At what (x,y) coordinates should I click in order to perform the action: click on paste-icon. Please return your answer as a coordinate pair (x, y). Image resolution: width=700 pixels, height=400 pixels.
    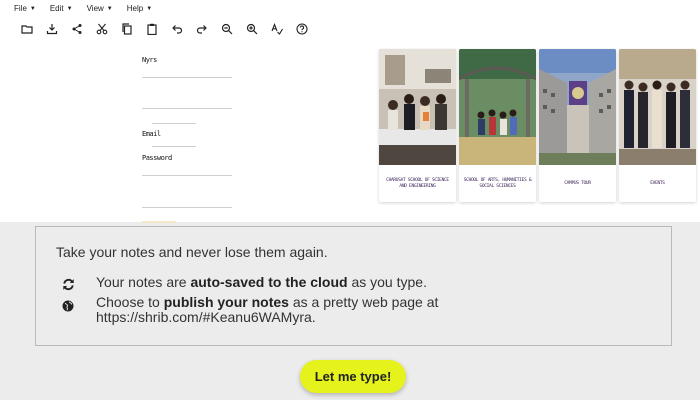
    Looking at the image, I should click on (151, 29).